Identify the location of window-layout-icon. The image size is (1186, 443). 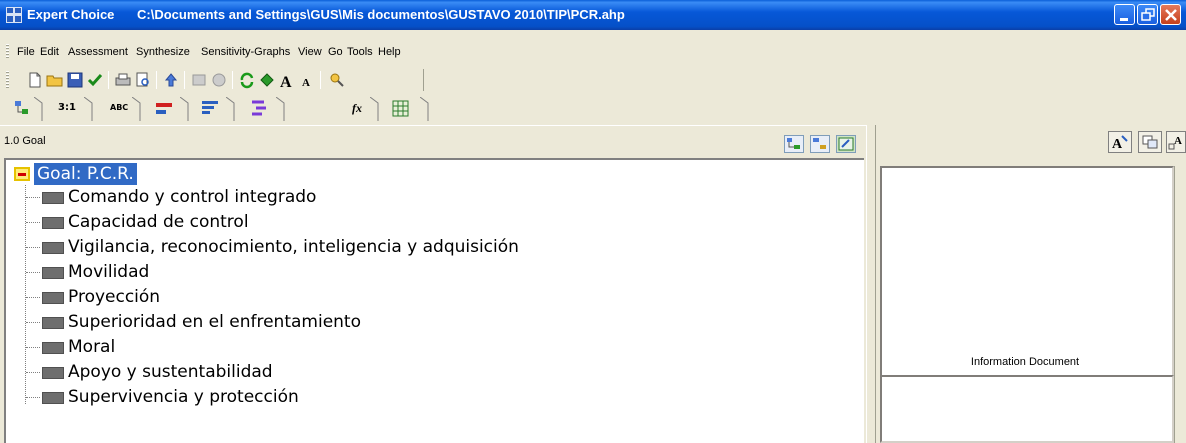
(1150, 142).